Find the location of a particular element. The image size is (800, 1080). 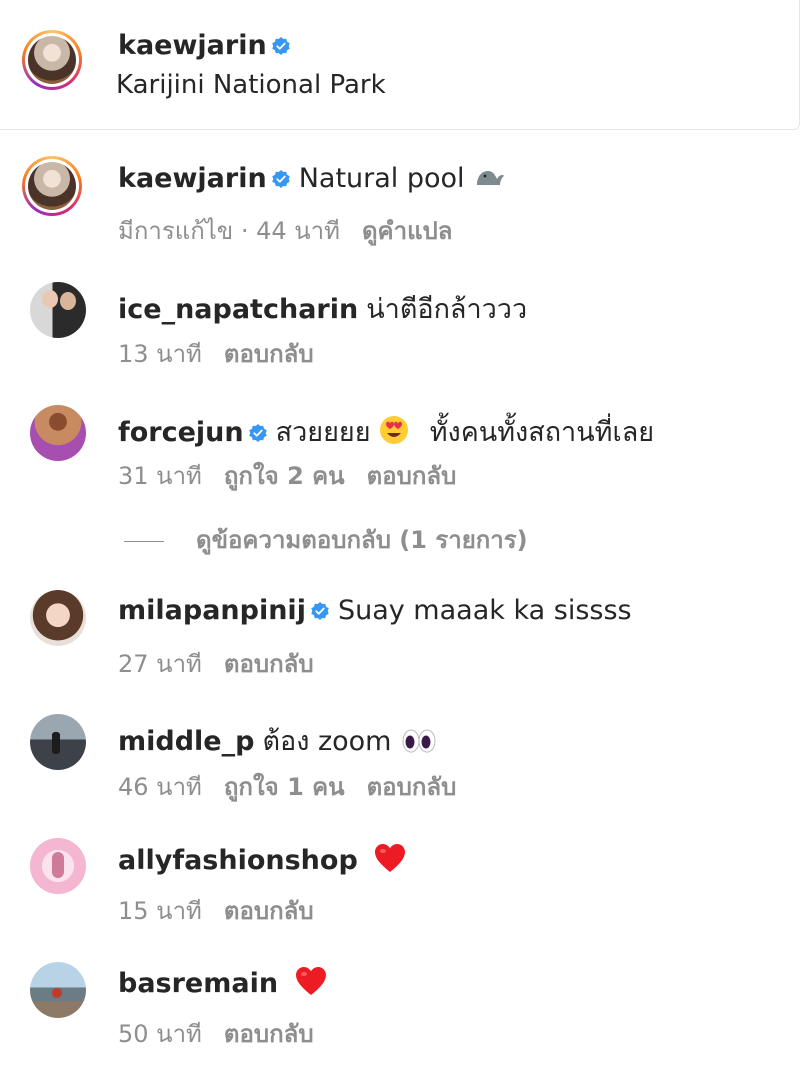

likes-count: ถูกใจ 2 คน is located at coordinates (284, 476).